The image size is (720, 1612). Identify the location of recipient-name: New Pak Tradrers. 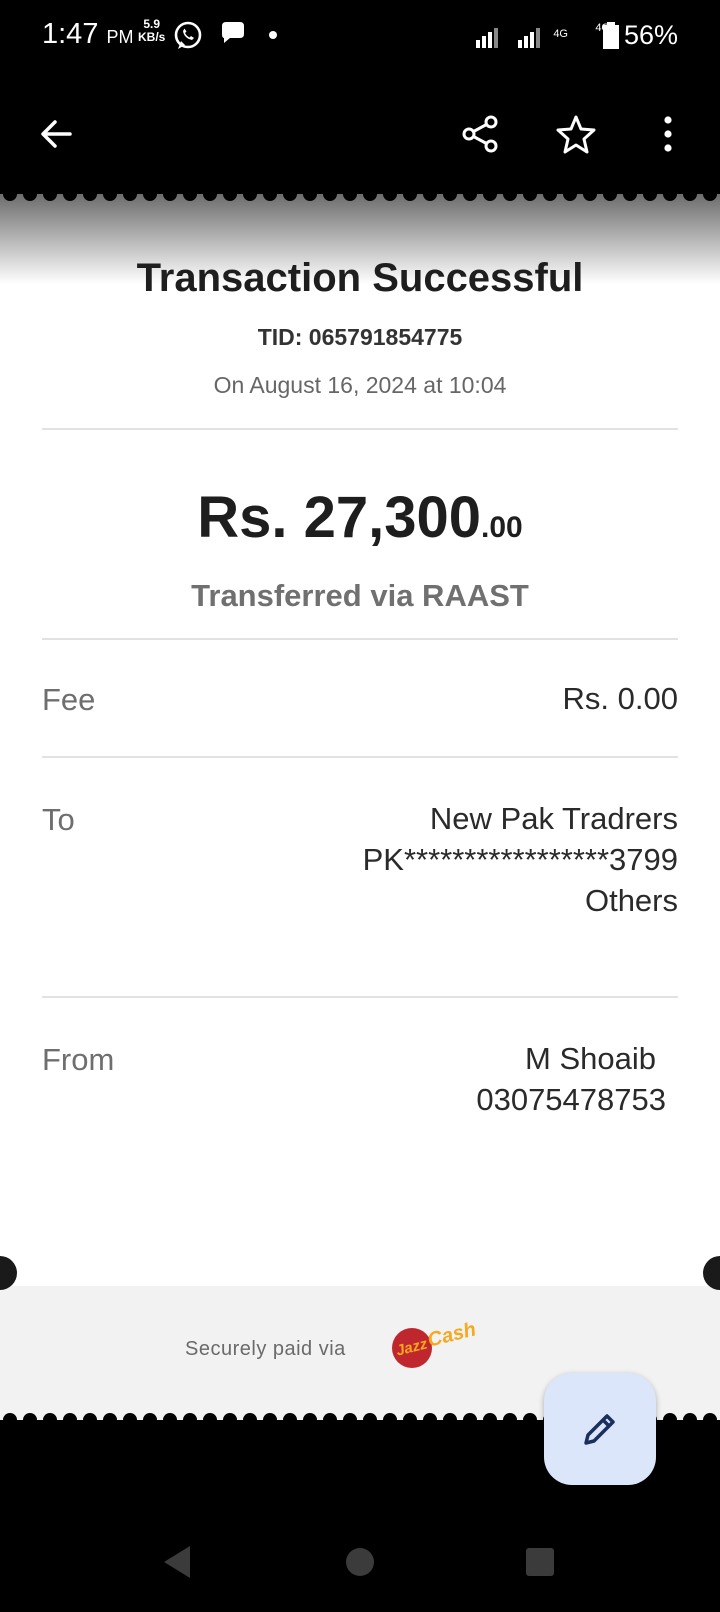
(553, 818).